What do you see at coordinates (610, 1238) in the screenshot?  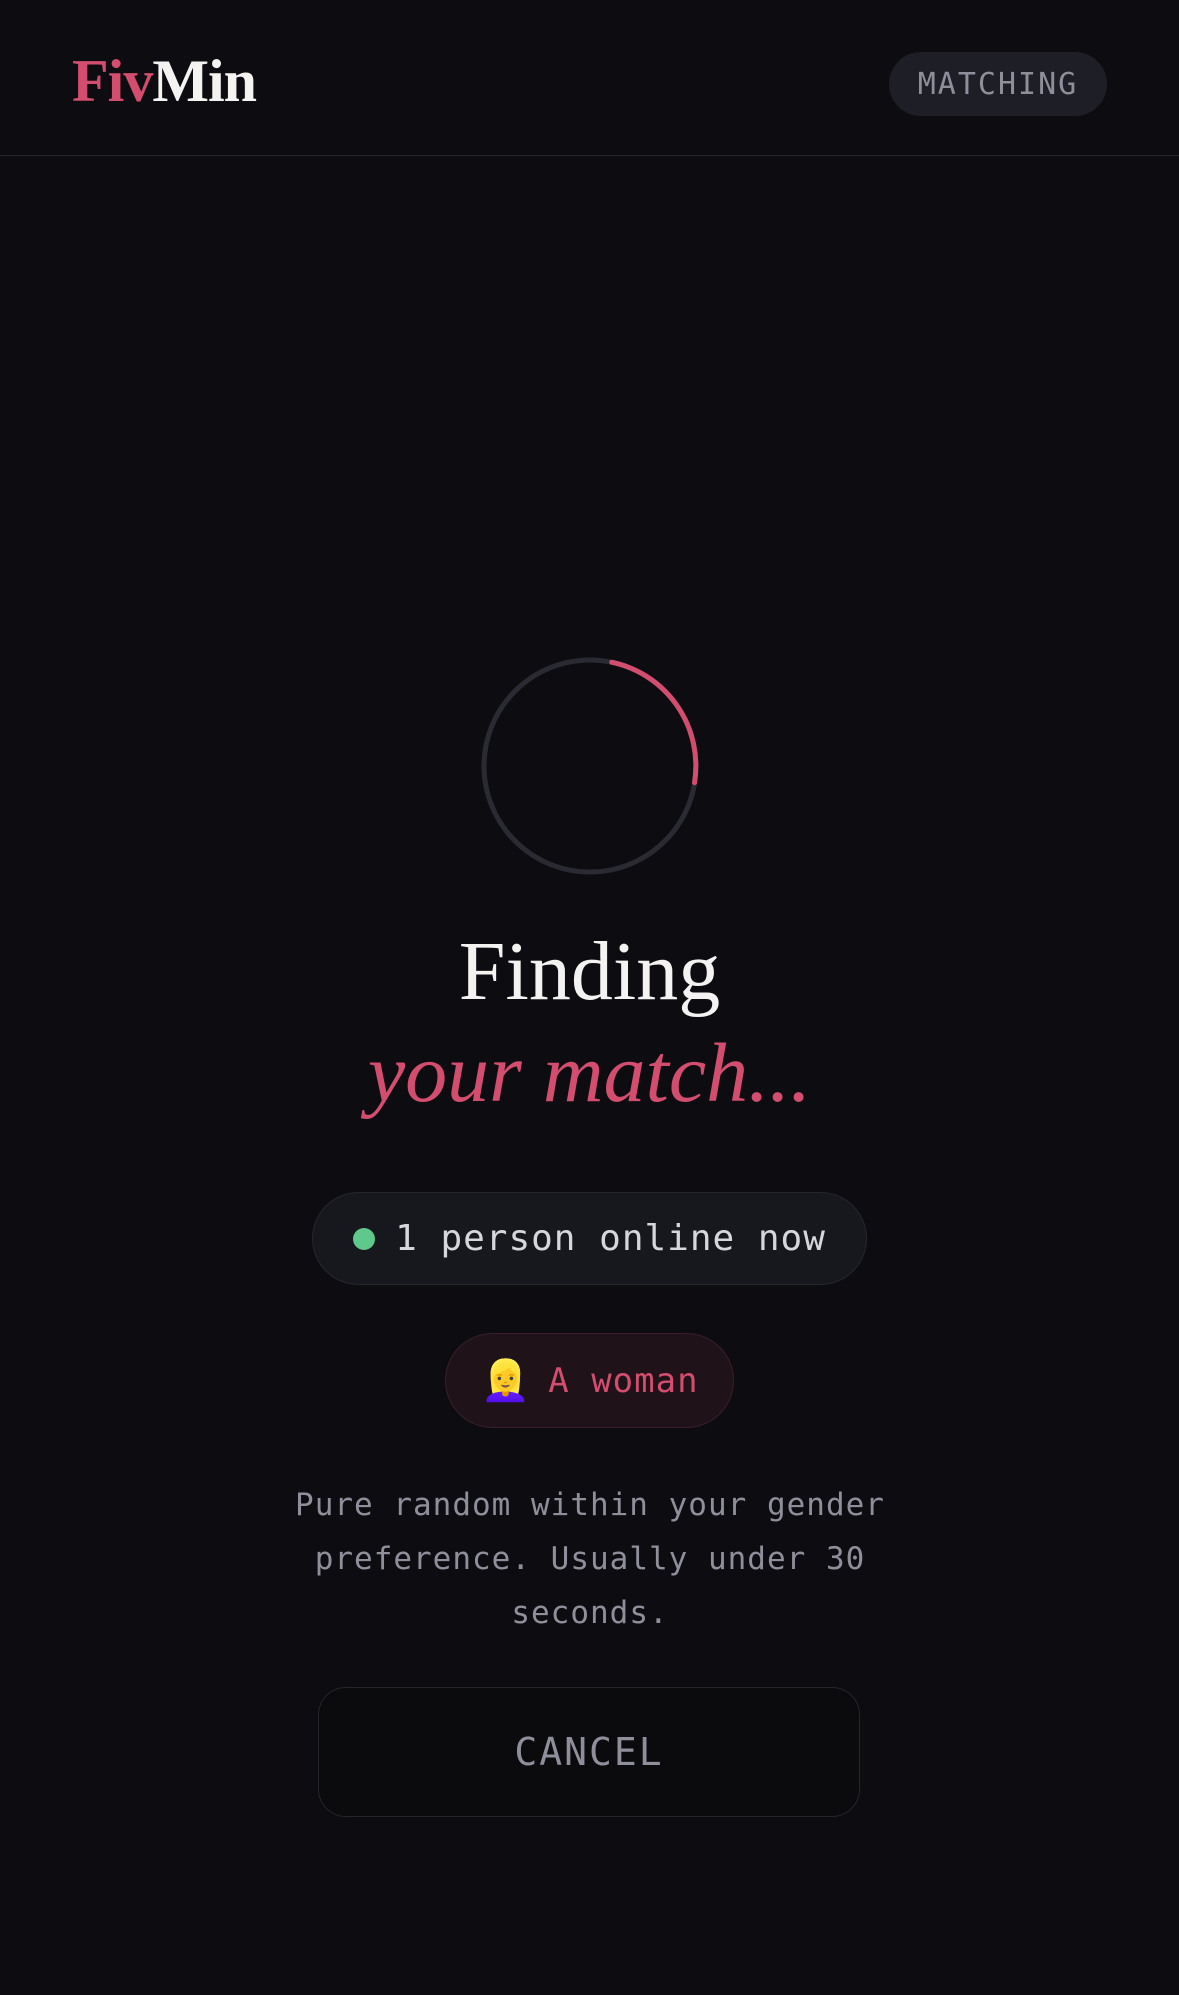 I see `online-count-text: 1 person online now` at bounding box center [610, 1238].